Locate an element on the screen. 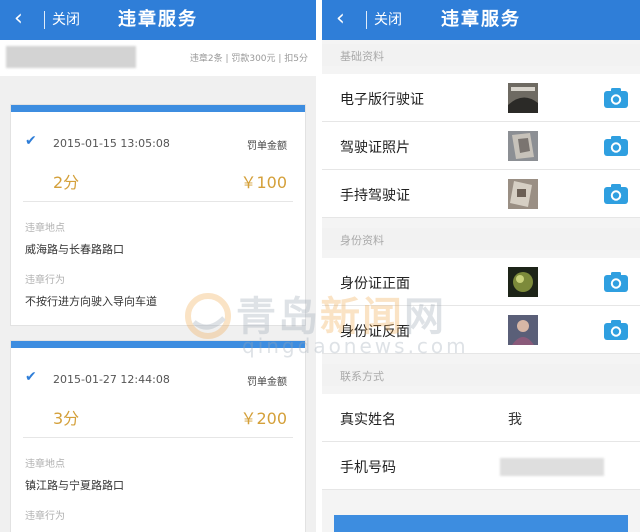 This screenshot has height=532, width=640. violation-place: 威海路与长春路路口 is located at coordinates (74, 249).